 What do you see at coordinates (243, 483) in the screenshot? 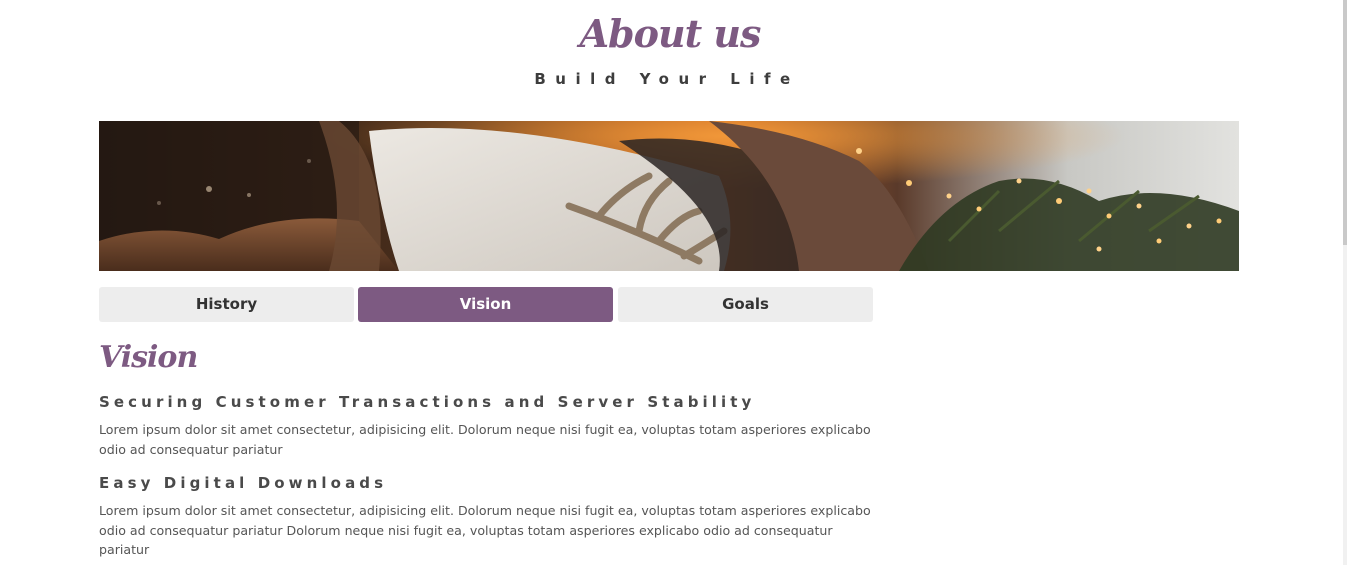
I see `item-heading: Easy Digital Downloads` at bounding box center [243, 483].